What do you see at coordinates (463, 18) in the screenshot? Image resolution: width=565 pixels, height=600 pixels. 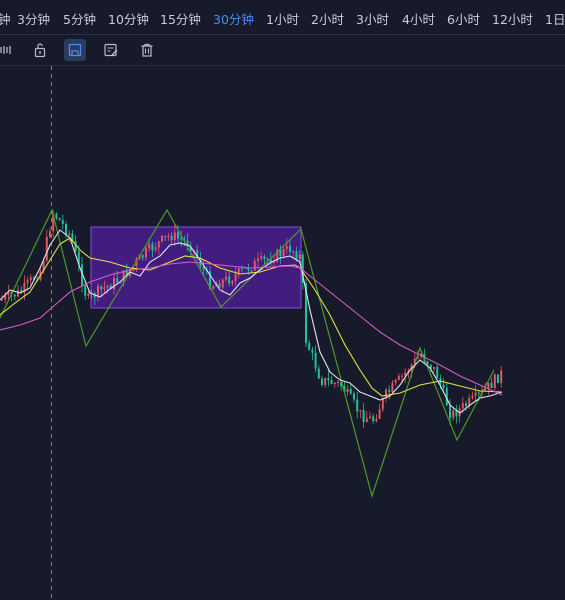 I see `timeframe-6h: 6小时` at bounding box center [463, 18].